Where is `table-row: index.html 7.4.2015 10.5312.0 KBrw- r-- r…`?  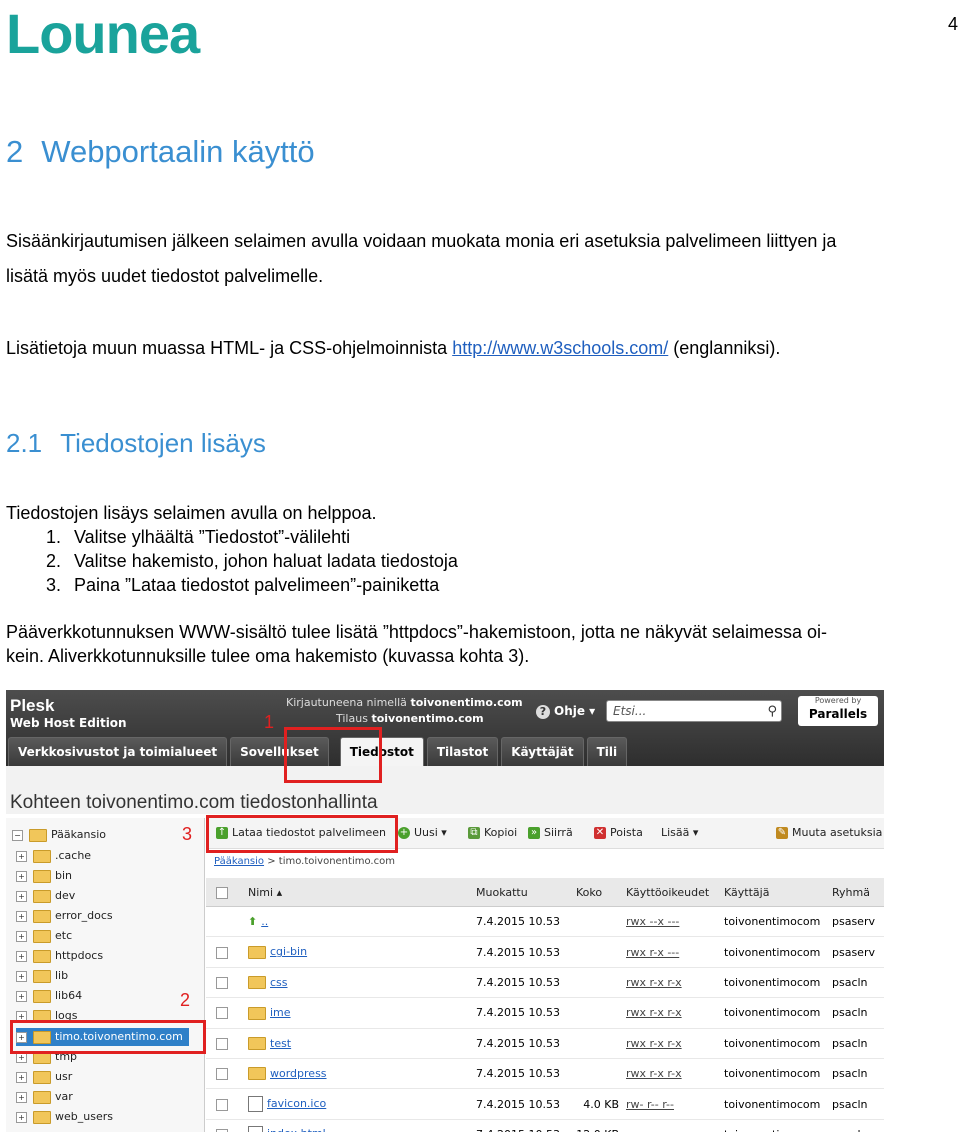
table-row: index.html 7.4.2015 10.5312.0 KBrw- r-- r… is located at coordinates (545, 1125).